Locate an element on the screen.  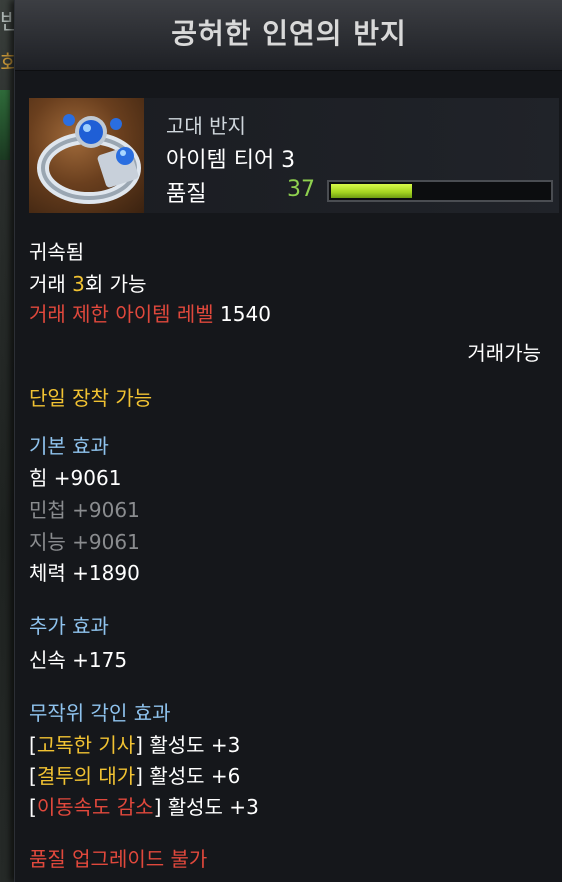
engraving-row: [결투의 대가] 활성도 +6 is located at coordinates (134, 774).